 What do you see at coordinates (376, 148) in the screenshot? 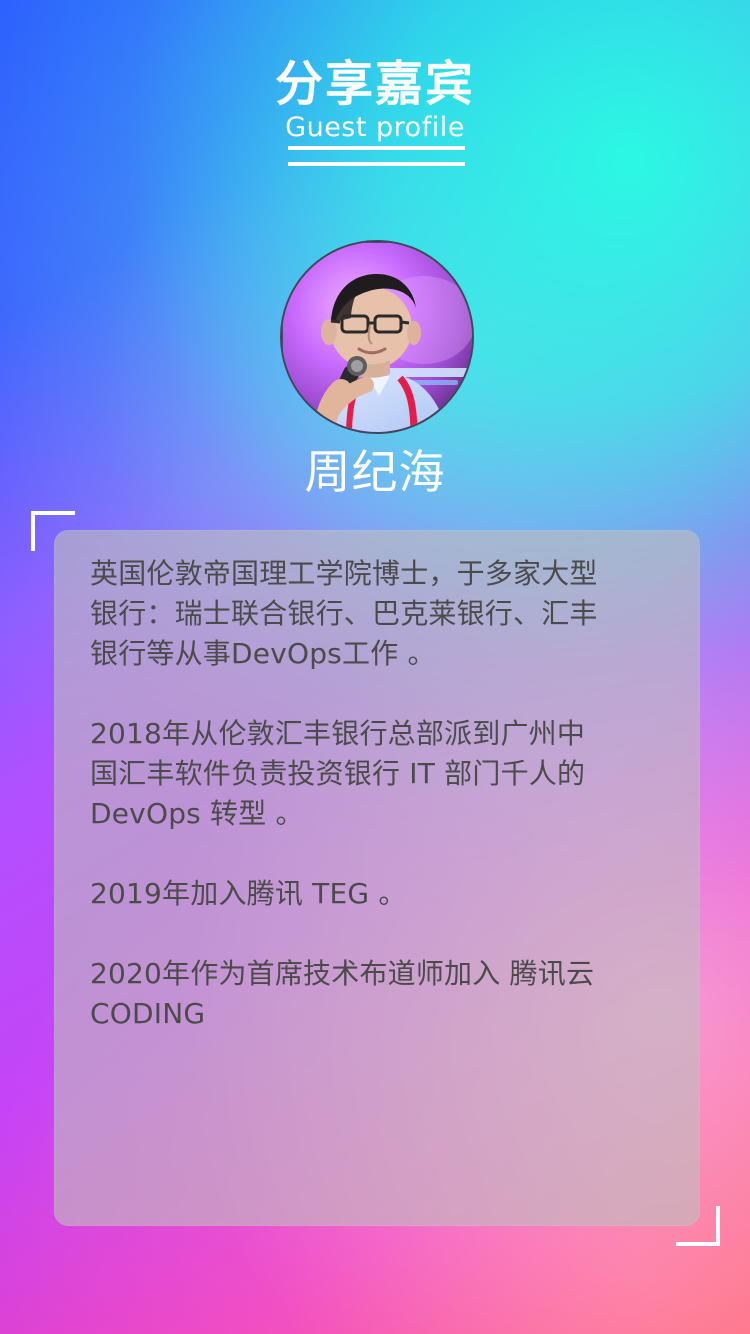
I see `title-divider-top` at bounding box center [376, 148].